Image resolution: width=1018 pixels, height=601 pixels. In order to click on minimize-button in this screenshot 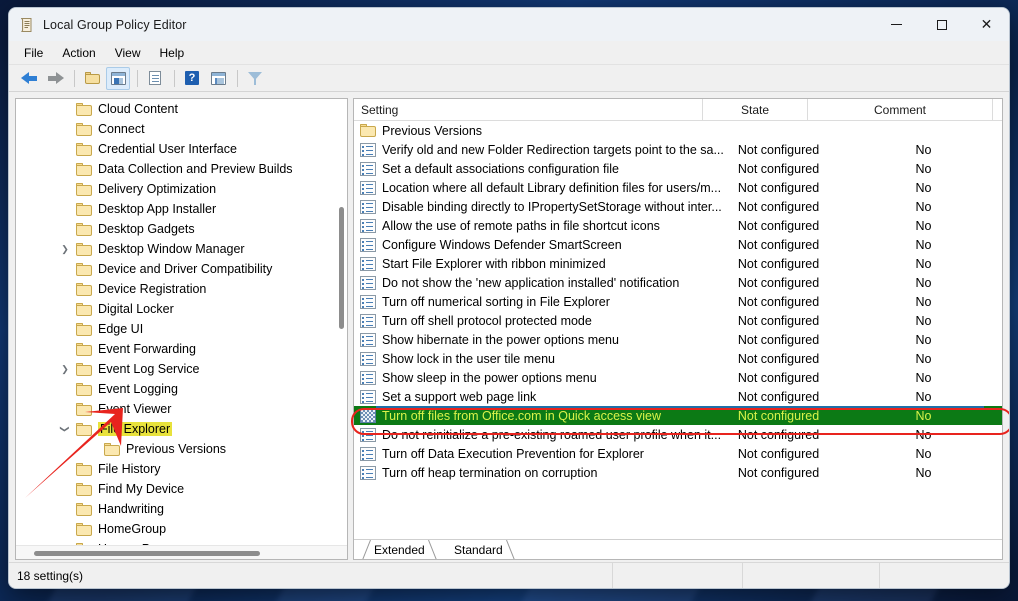, I will do `click(896, 24)`.